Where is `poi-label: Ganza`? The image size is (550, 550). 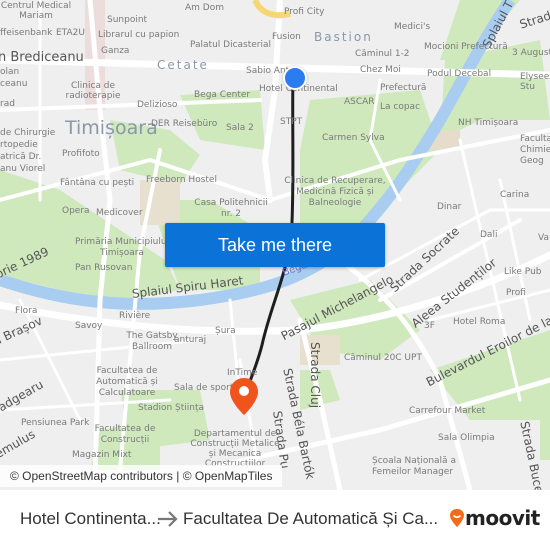
poi-label: Ganza is located at coordinates (115, 51).